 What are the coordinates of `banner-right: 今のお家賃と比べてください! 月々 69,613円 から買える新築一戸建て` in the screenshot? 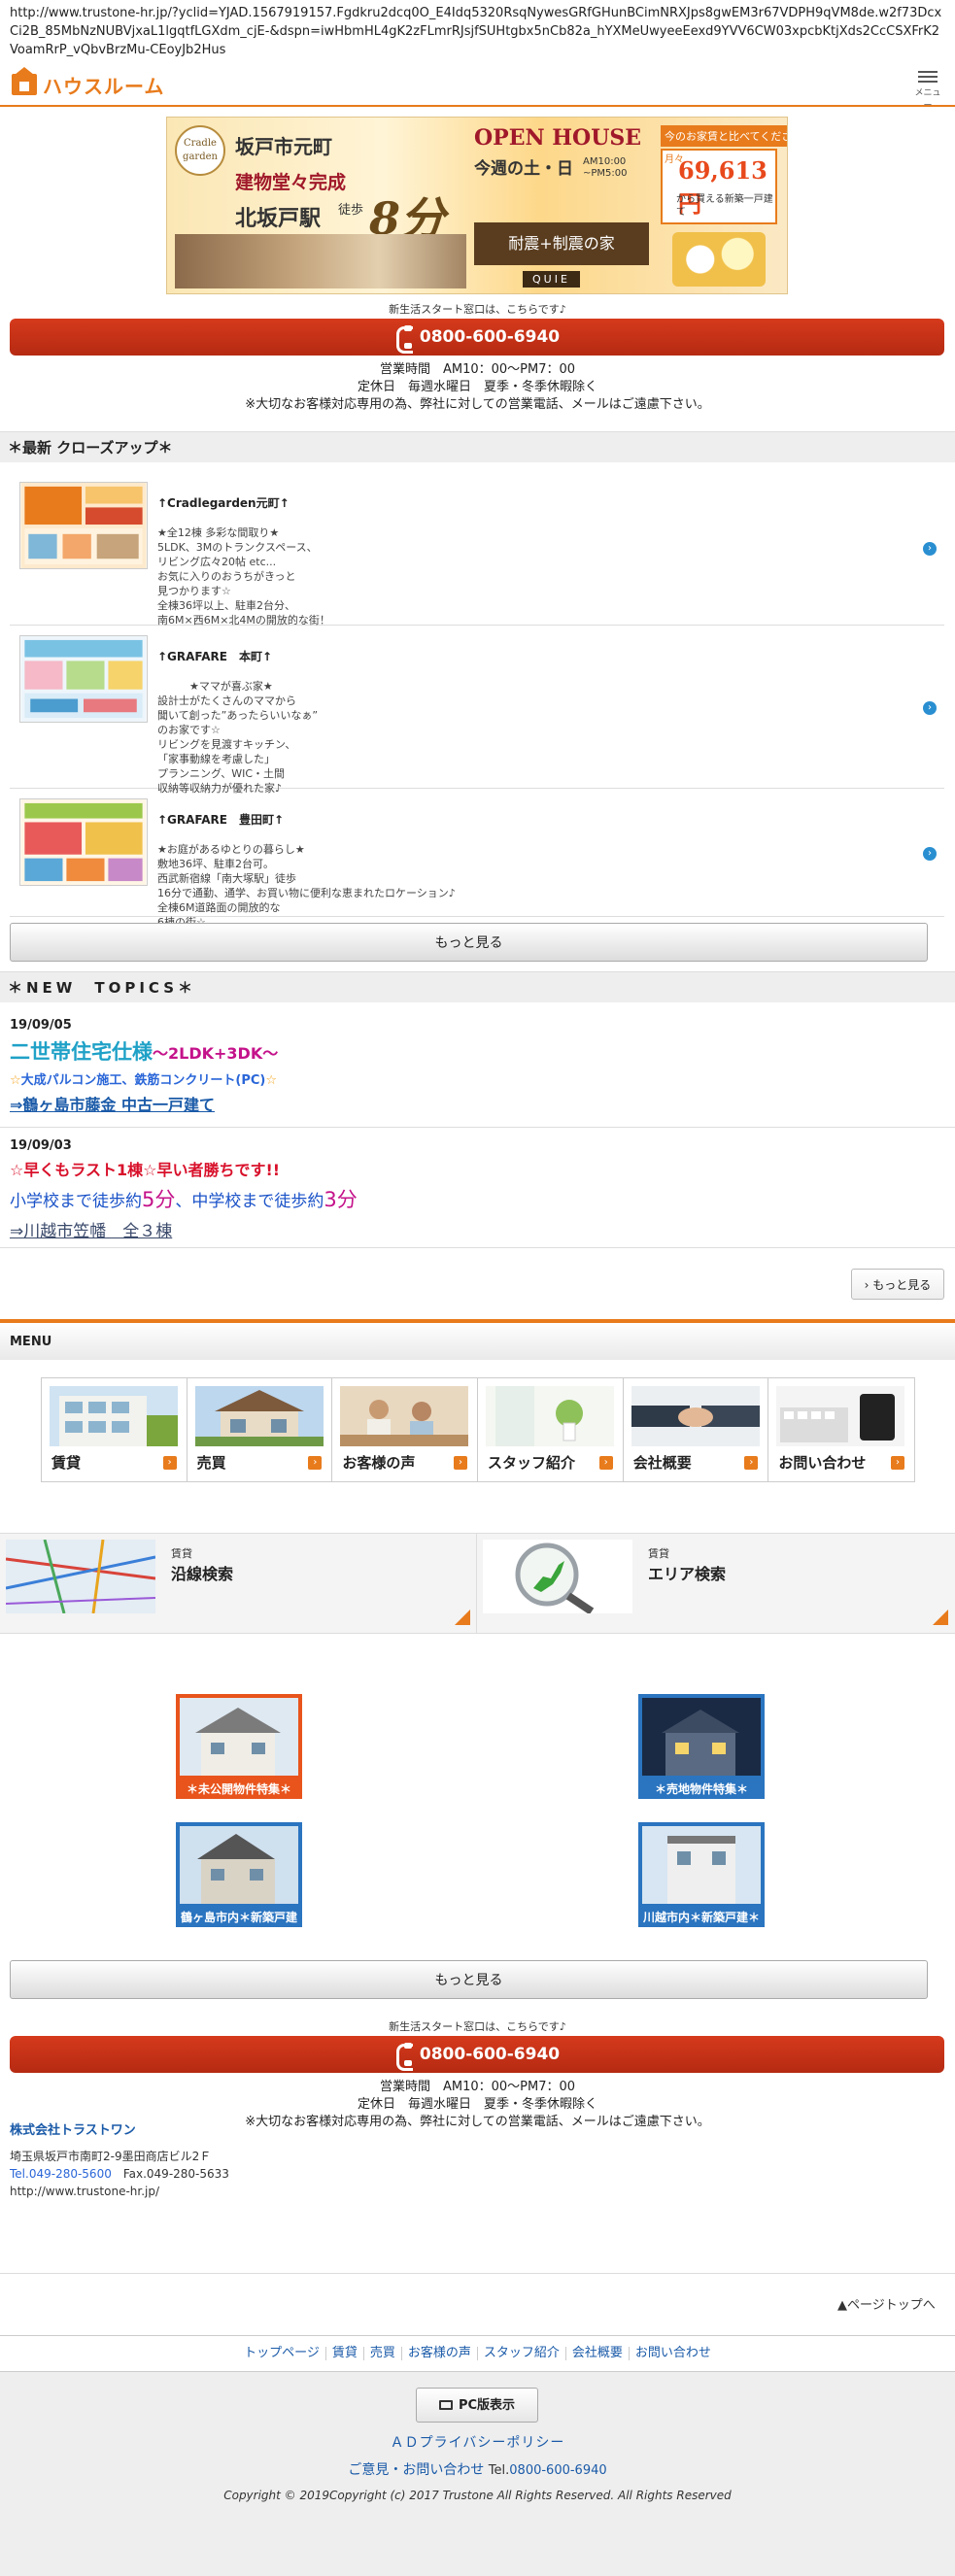 It's located at (724, 206).